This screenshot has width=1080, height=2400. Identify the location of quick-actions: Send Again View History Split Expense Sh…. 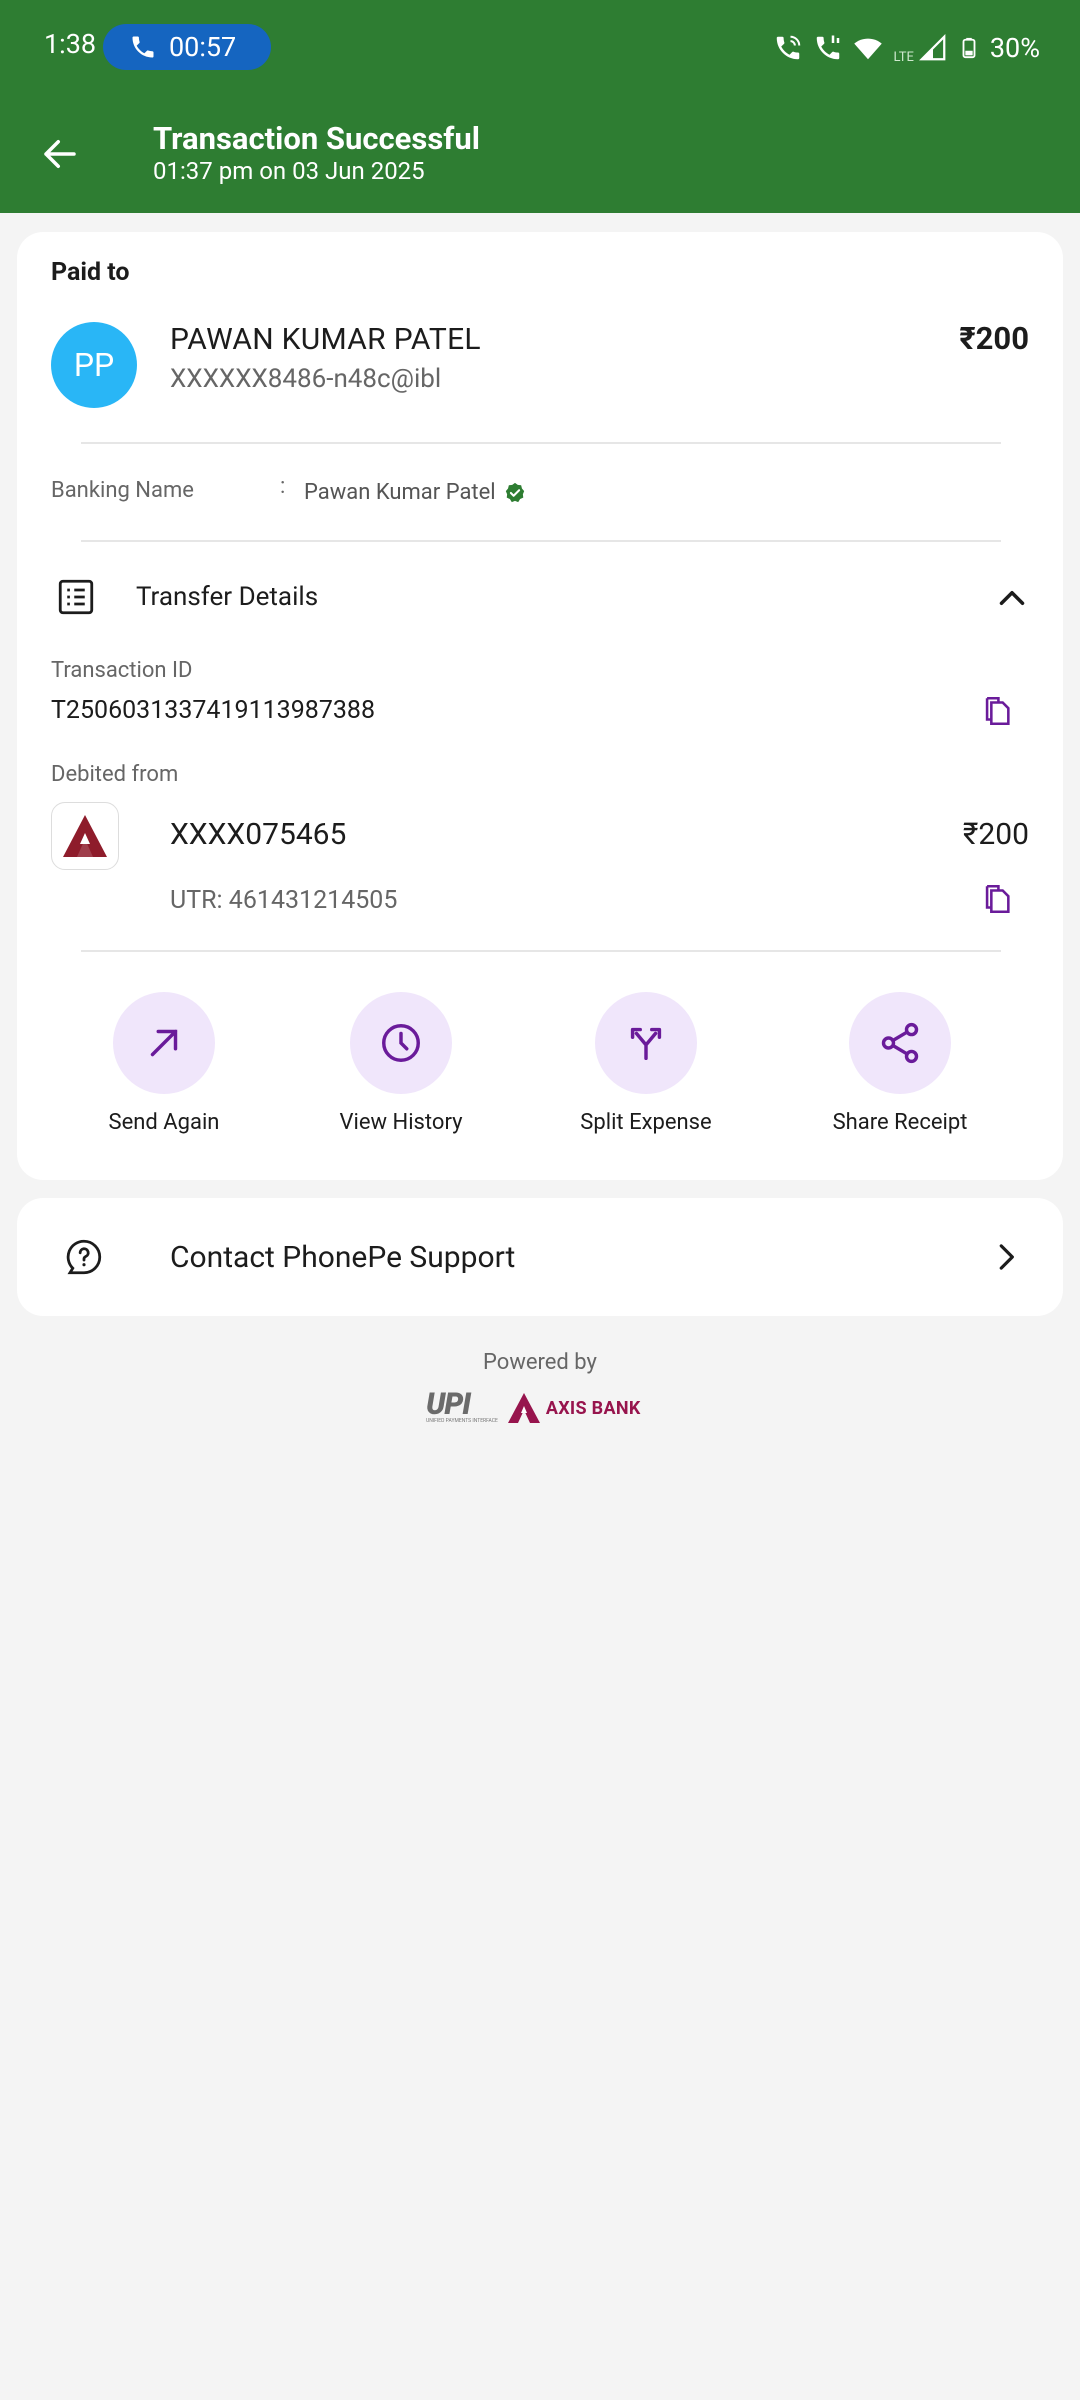
(540, 1072).